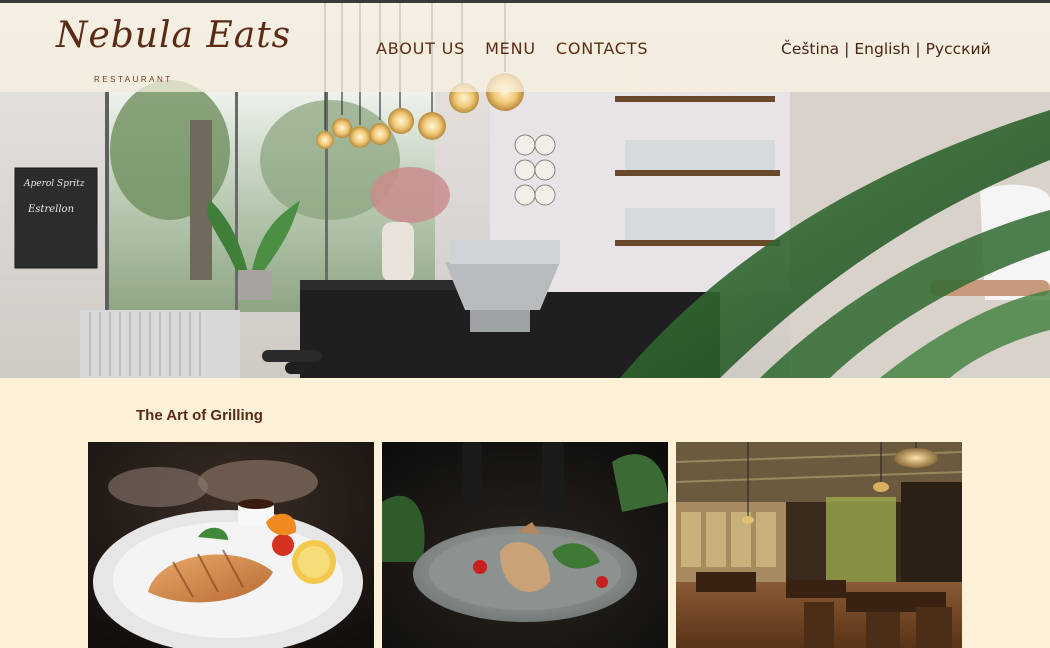  I want to click on brand-logo: Nebula Eats RESTAURANT, so click(173, 49).